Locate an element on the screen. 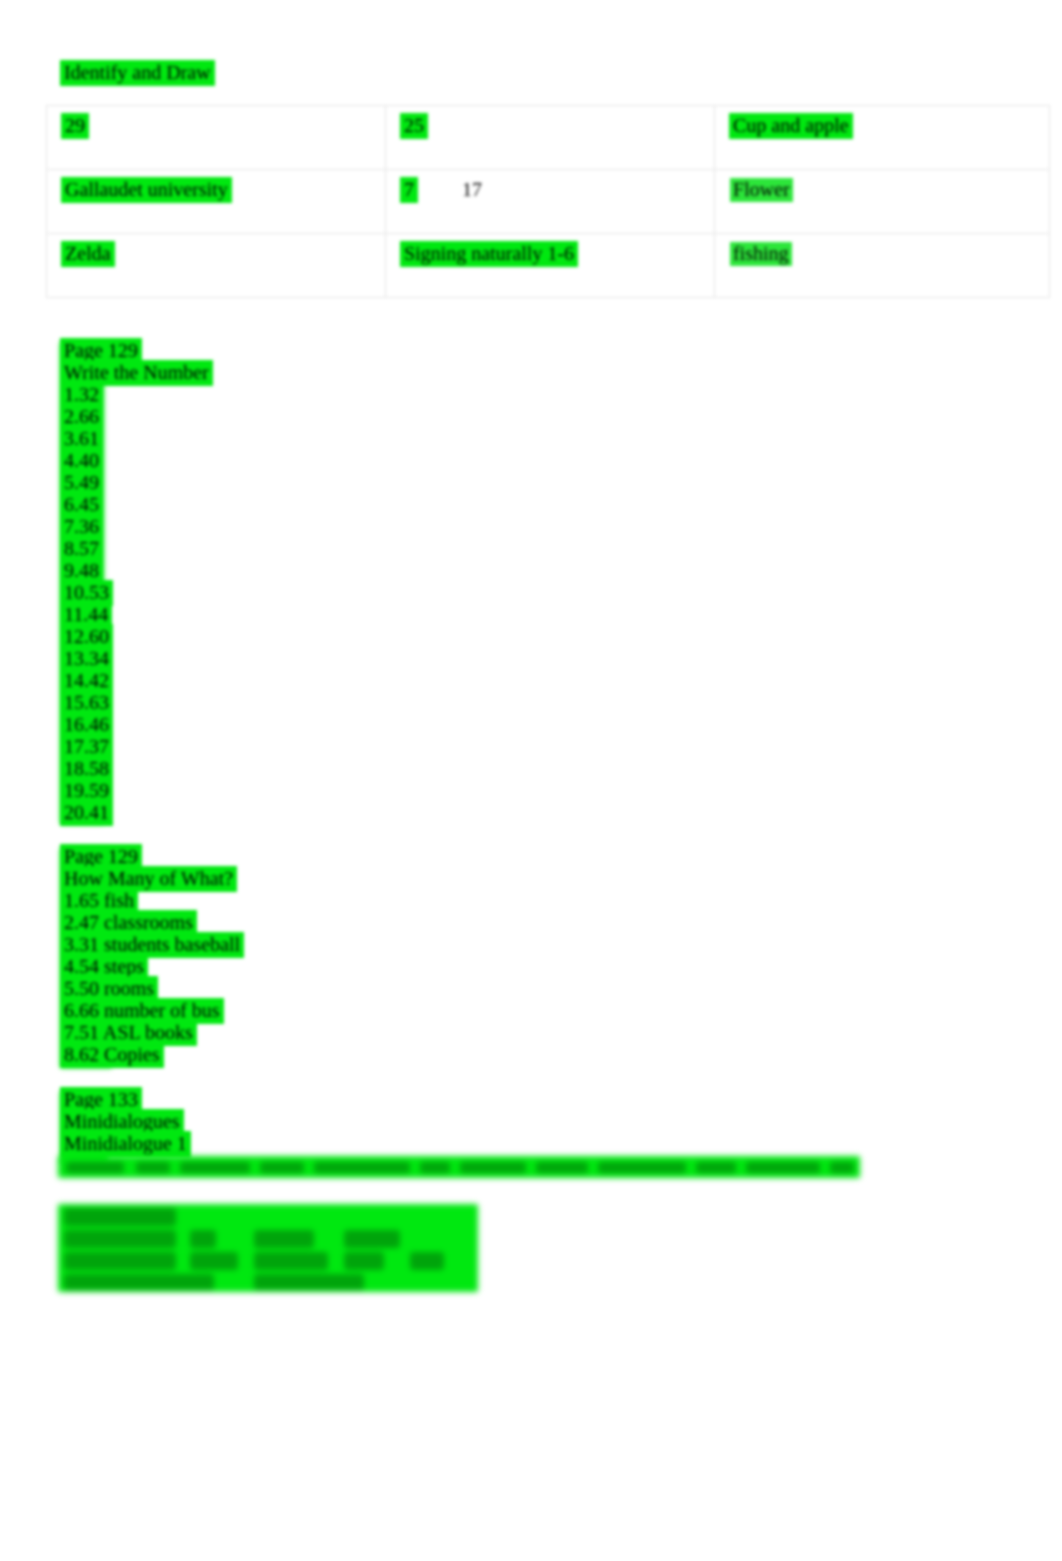 The width and height of the screenshot is (1062, 1561). table-cell-r3c1: Zelda is located at coordinates (216, 265).